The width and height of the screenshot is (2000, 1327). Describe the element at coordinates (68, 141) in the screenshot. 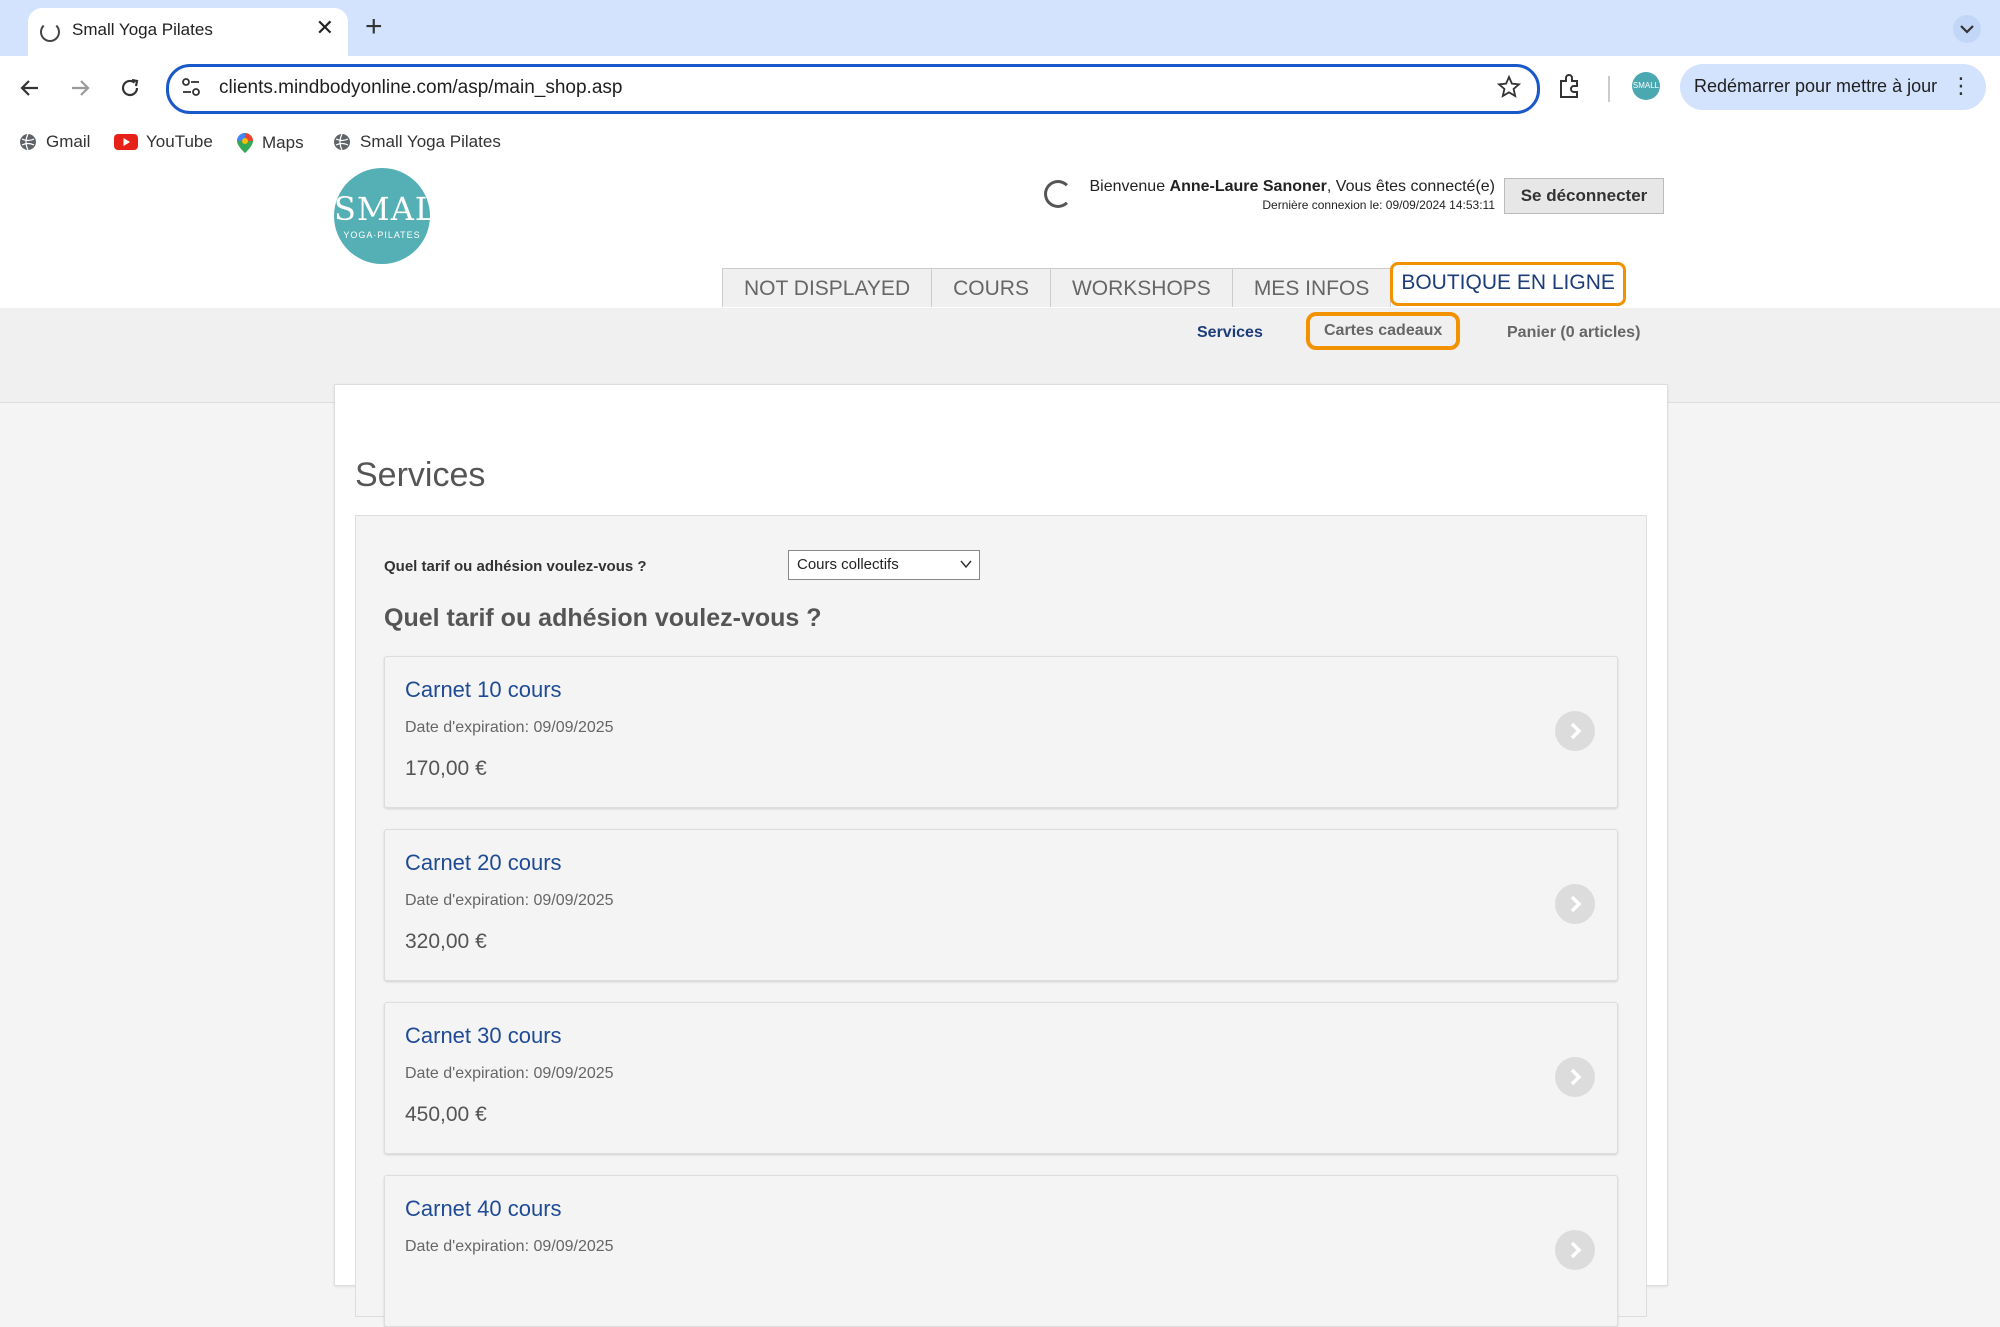

I see `bookmark-label: Gmail` at that location.